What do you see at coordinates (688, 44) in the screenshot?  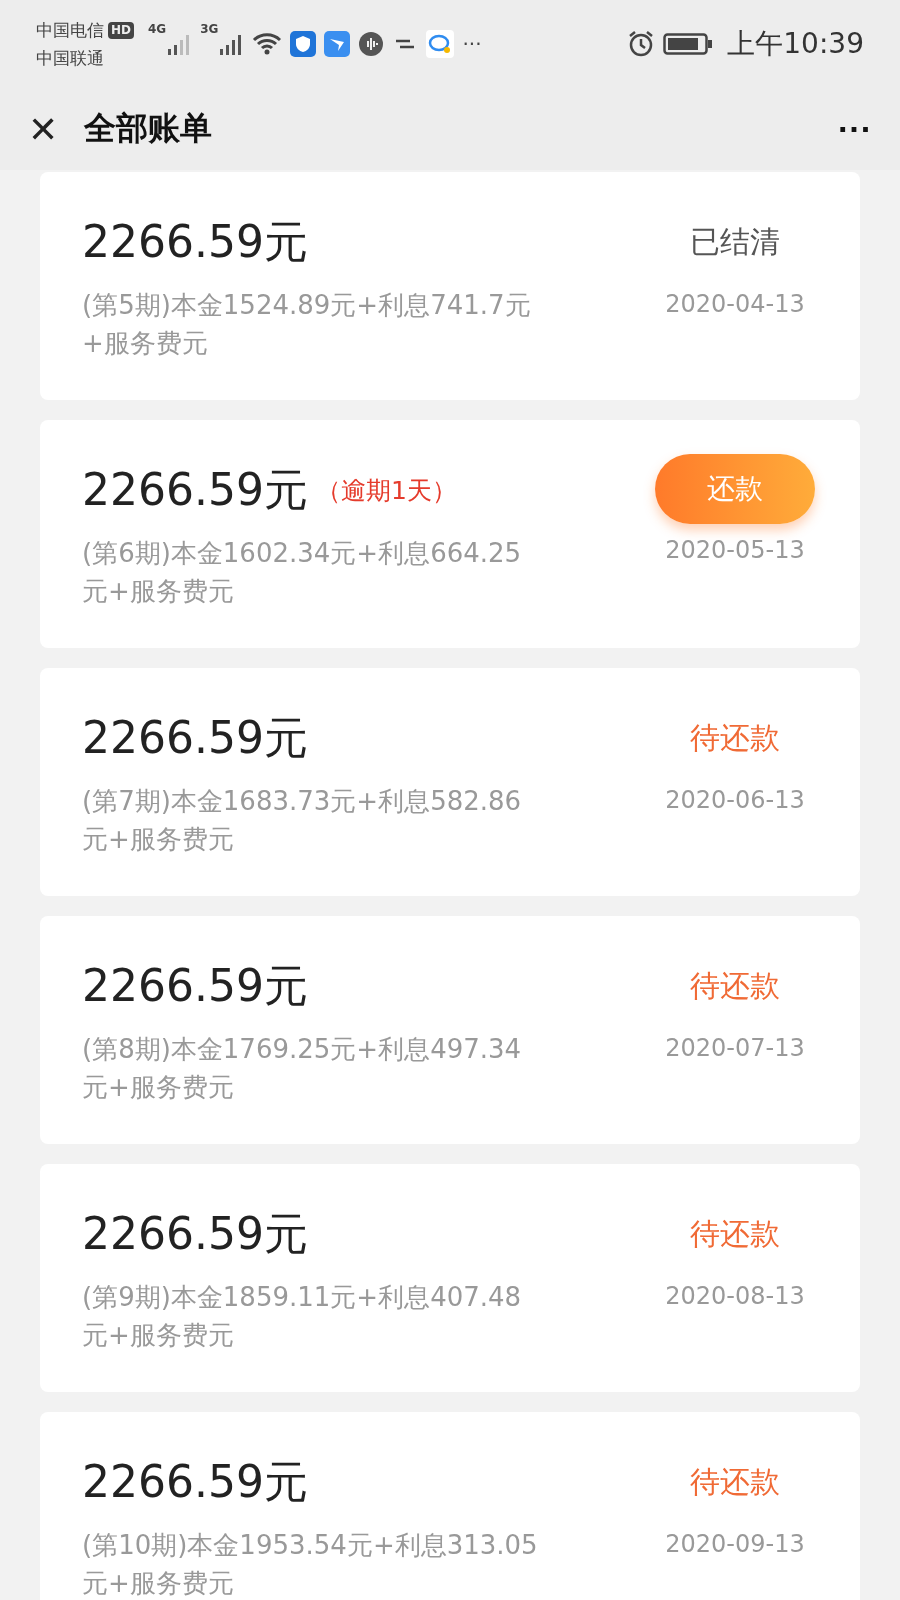 I see `battery-icon` at bounding box center [688, 44].